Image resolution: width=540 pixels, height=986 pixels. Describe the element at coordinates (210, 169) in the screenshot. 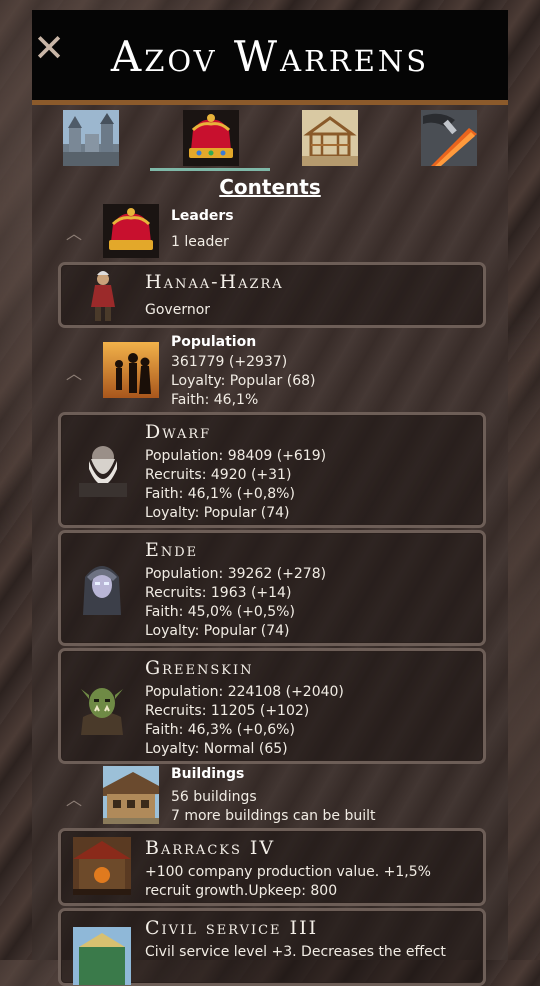

I see `selected-tab-indicator` at that location.